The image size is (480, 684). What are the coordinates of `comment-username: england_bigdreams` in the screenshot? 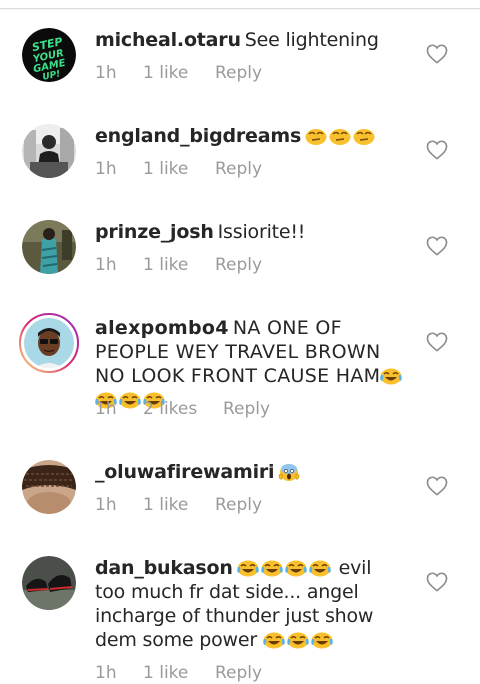 It's located at (198, 136).